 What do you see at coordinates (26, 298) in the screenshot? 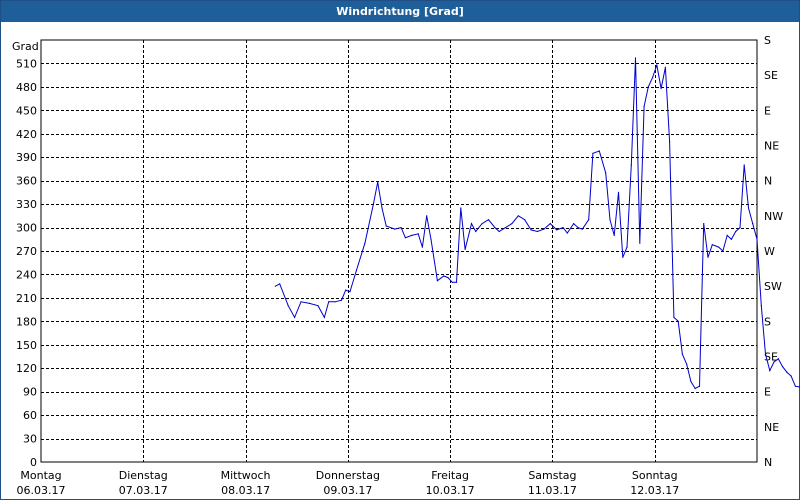
I see `y-tick-label: 210` at bounding box center [26, 298].